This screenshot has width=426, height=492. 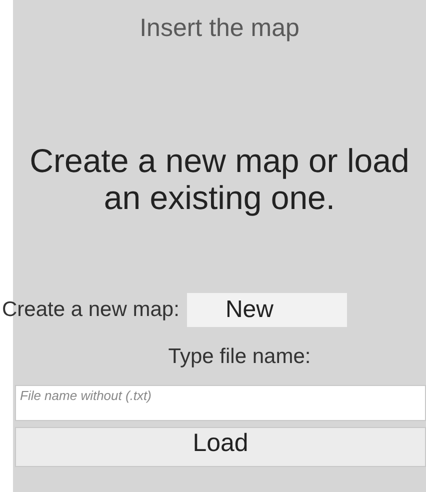 What do you see at coordinates (267, 309) in the screenshot?
I see `new-button: New` at bounding box center [267, 309].